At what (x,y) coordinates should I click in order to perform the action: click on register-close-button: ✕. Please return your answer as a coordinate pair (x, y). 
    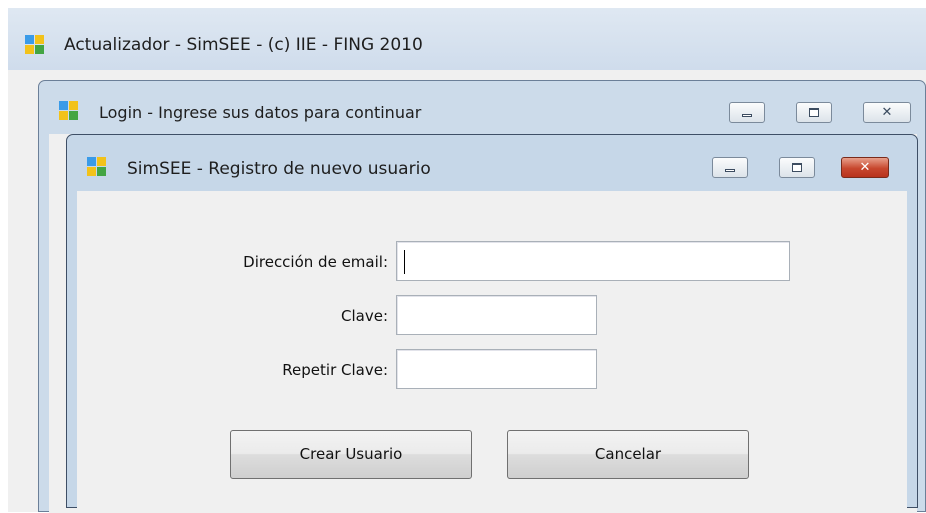
    Looking at the image, I should click on (865, 167).